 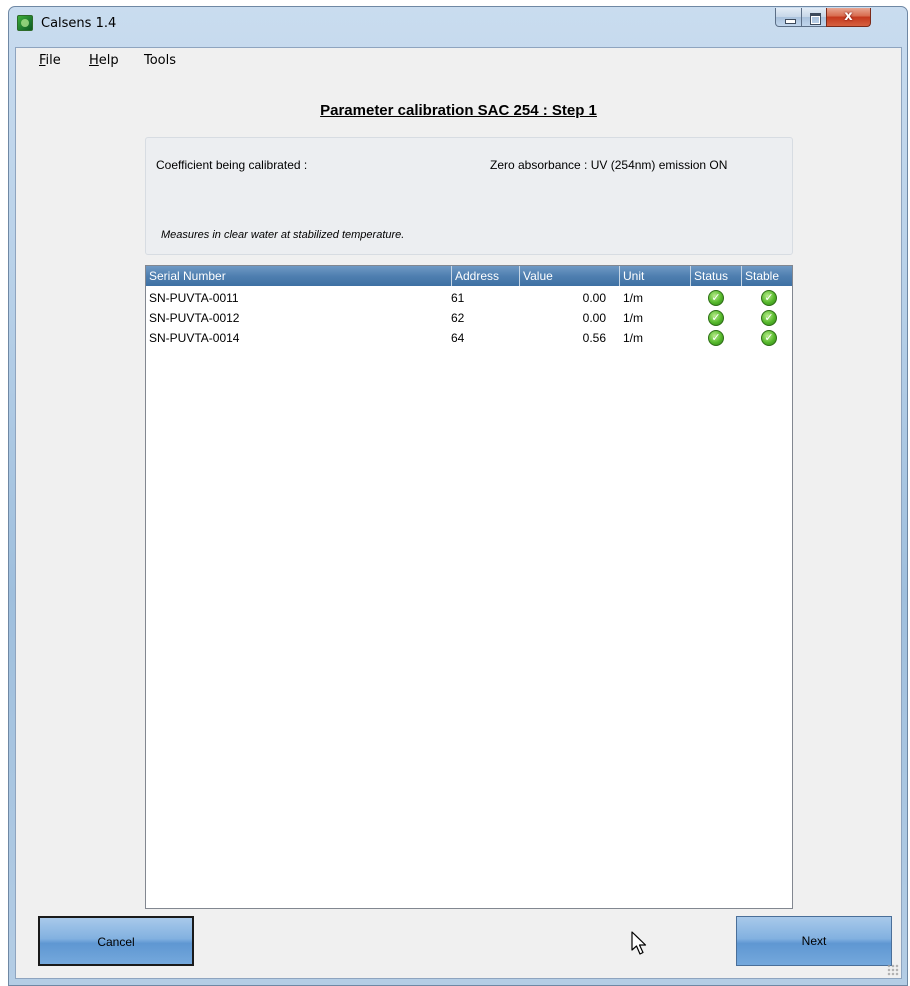 What do you see at coordinates (299, 276) in the screenshot?
I see `column-serial-number: Serial Number` at bounding box center [299, 276].